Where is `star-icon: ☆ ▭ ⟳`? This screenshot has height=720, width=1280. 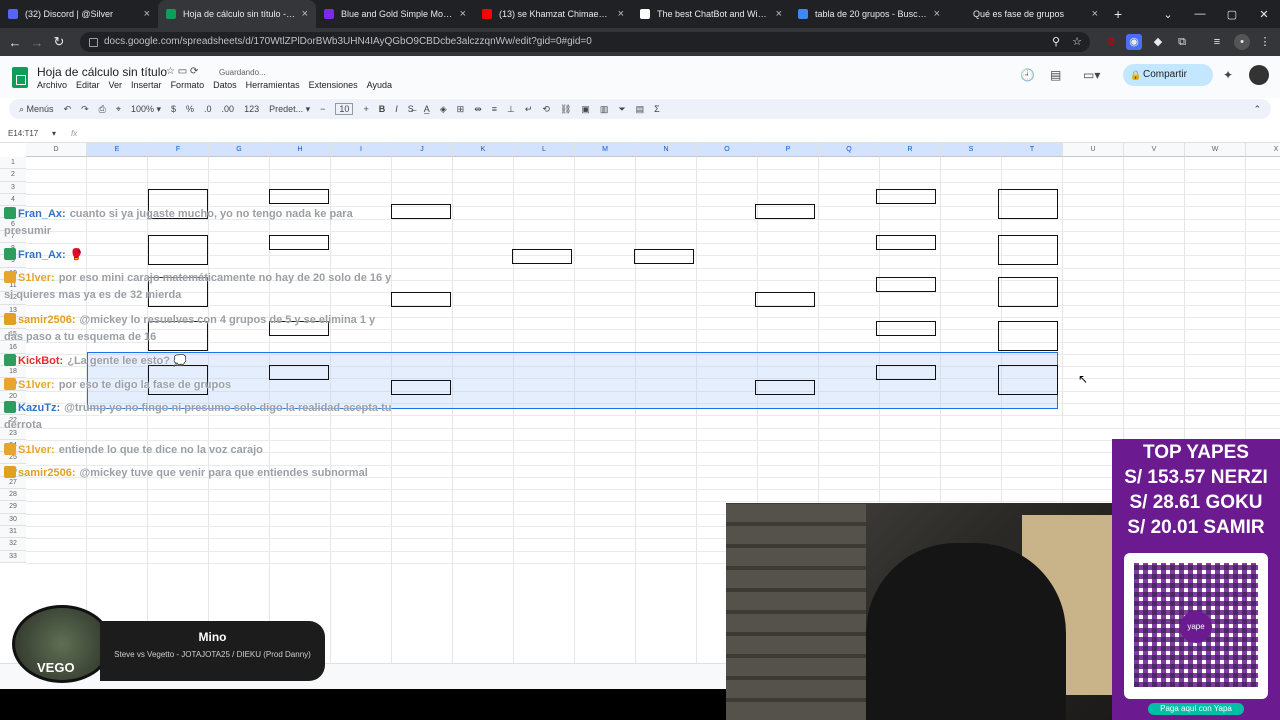 star-icon: ☆ ▭ ⟳ is located at coordinates (182, 71).